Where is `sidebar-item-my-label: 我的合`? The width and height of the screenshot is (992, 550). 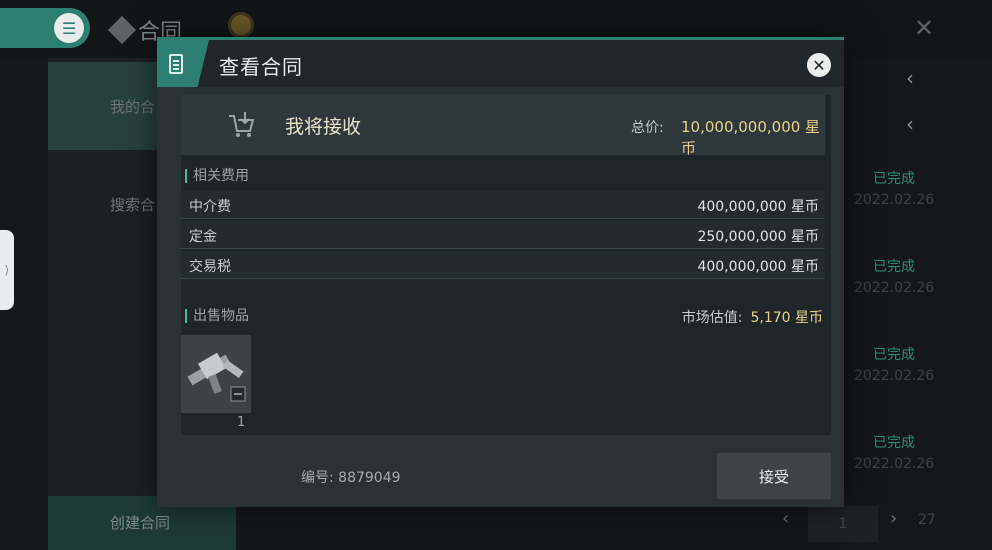
sidebar-item-my-label: 我的合 is located at coordinates (133, 107).